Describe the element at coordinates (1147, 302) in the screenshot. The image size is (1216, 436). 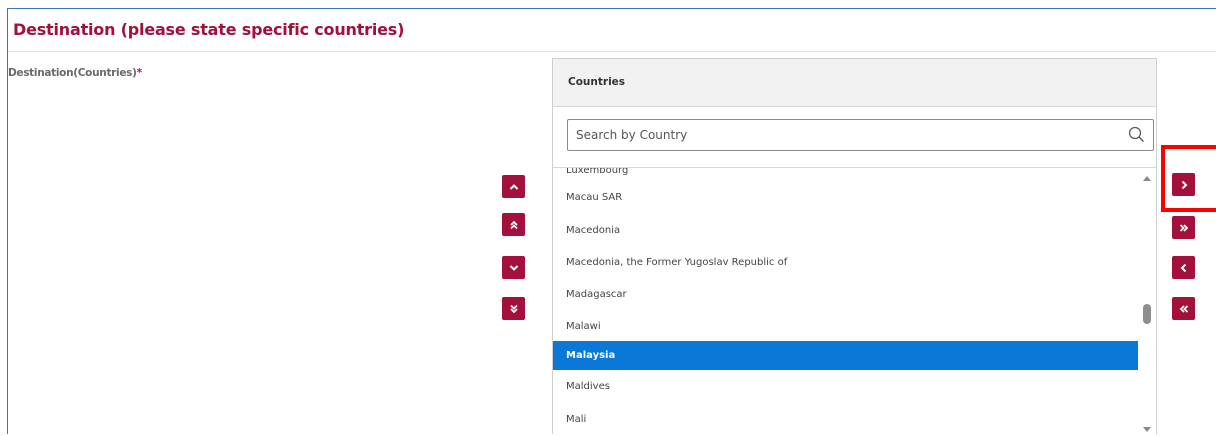
I see `list-scrollbar` at that location.